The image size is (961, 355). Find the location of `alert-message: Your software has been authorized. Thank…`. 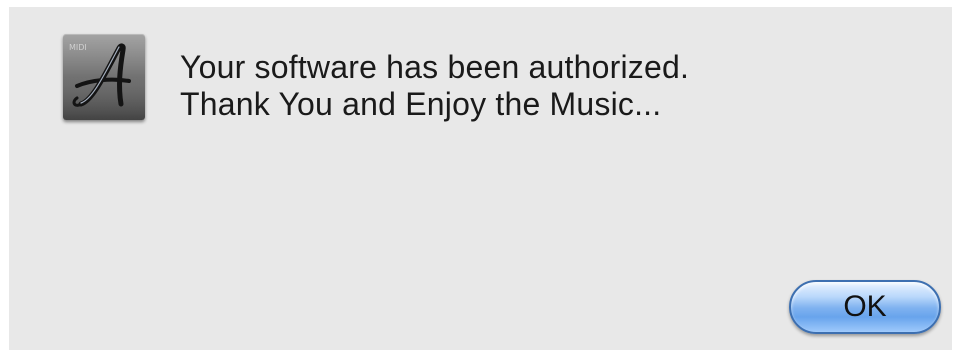

alert-message: Your software has been authorized. Thank… is located at coordinates (434, 86).